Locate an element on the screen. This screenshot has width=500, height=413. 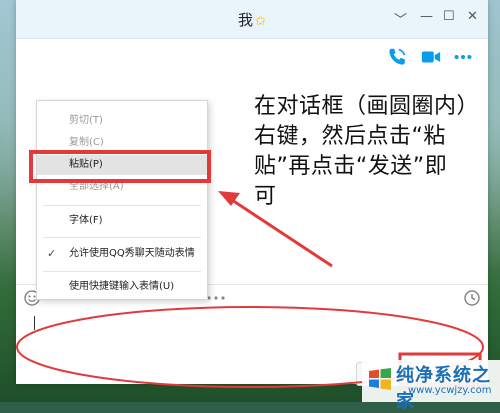
watermark-url: www.ycwjzy.com is located at coordinates (450, 390).